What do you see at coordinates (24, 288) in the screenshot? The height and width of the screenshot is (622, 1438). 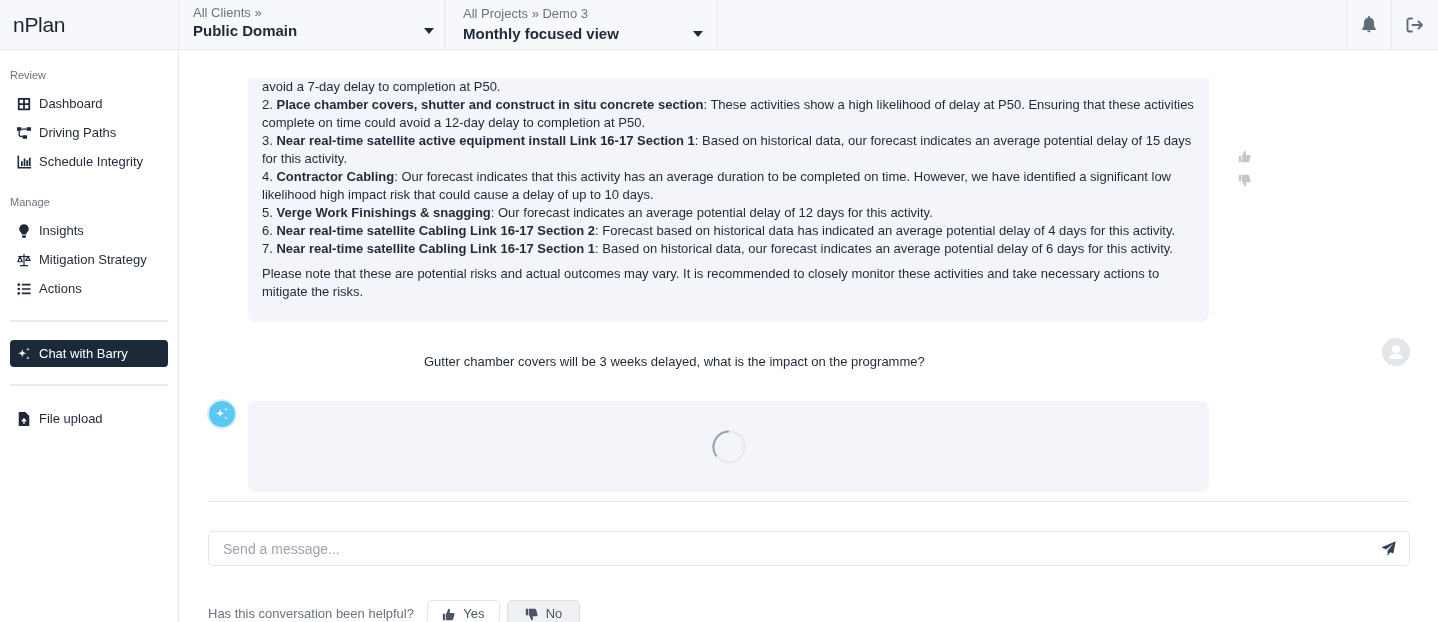 I see `list-icon` at bounding box center [24, 288].